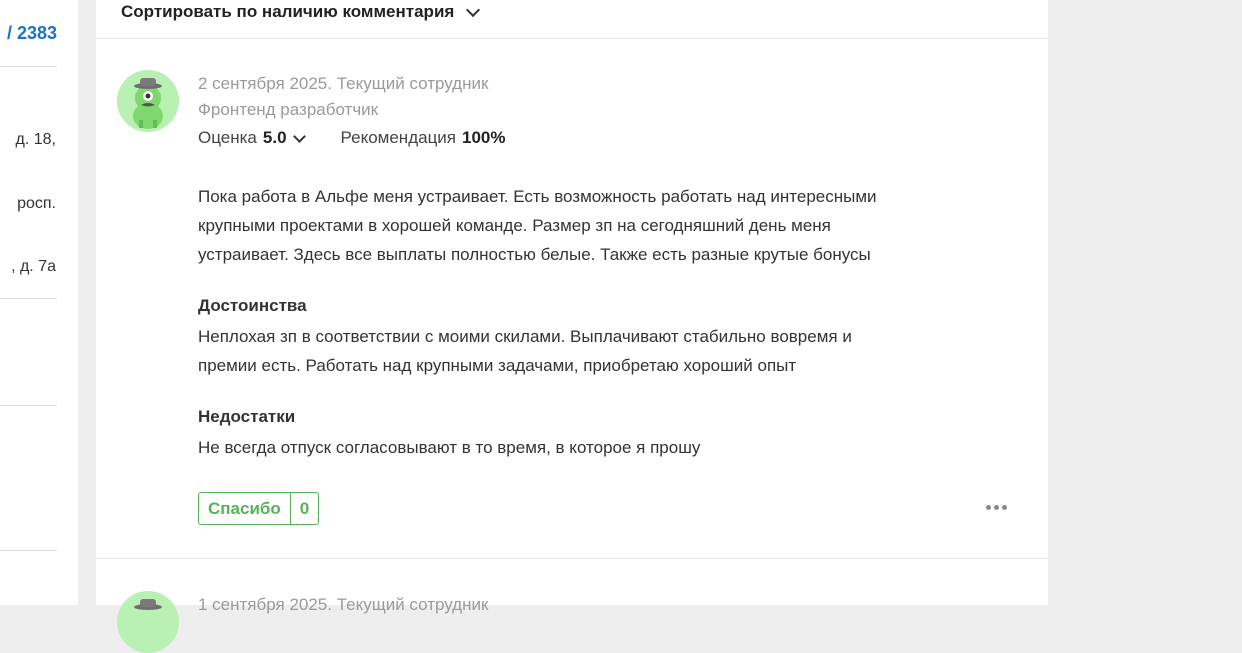  I want to click on review-position: Фронтенд разработчик, so click(288, 109).